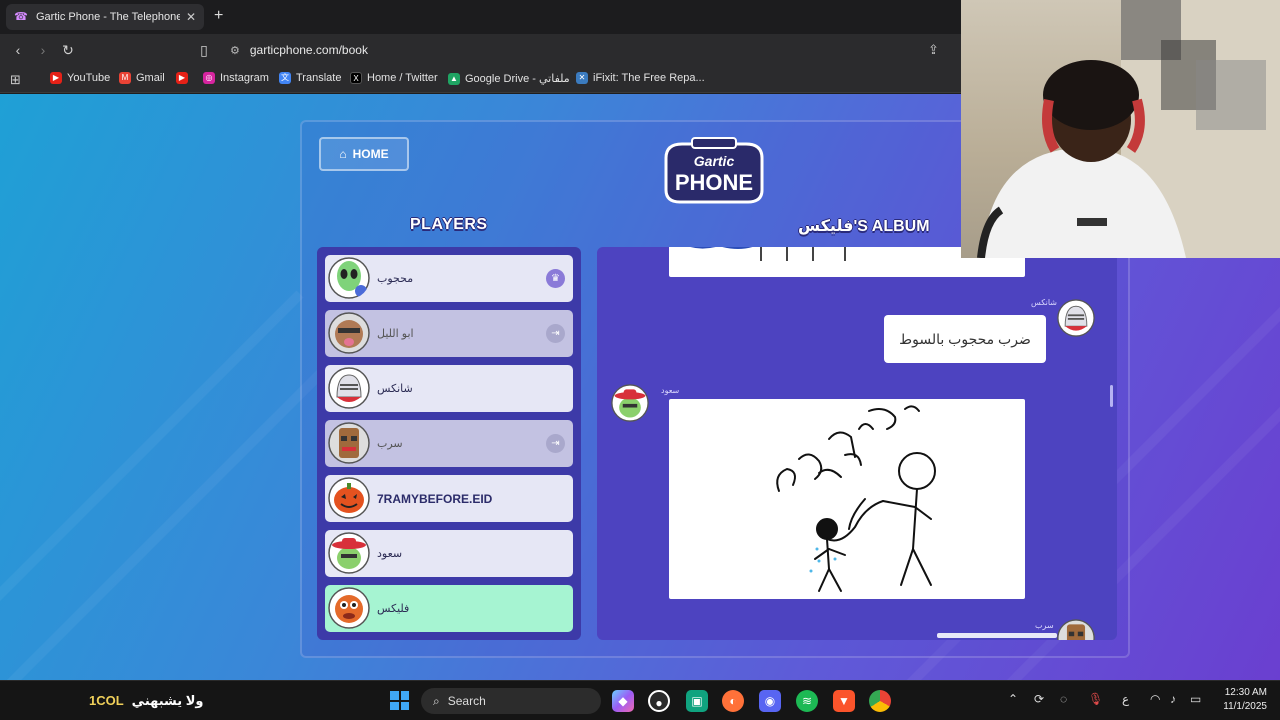  What do you see at coordinates (364, 154) in the screenshot?
I see `home-button: ⌂ HOME` at bounding box center [364, 154].